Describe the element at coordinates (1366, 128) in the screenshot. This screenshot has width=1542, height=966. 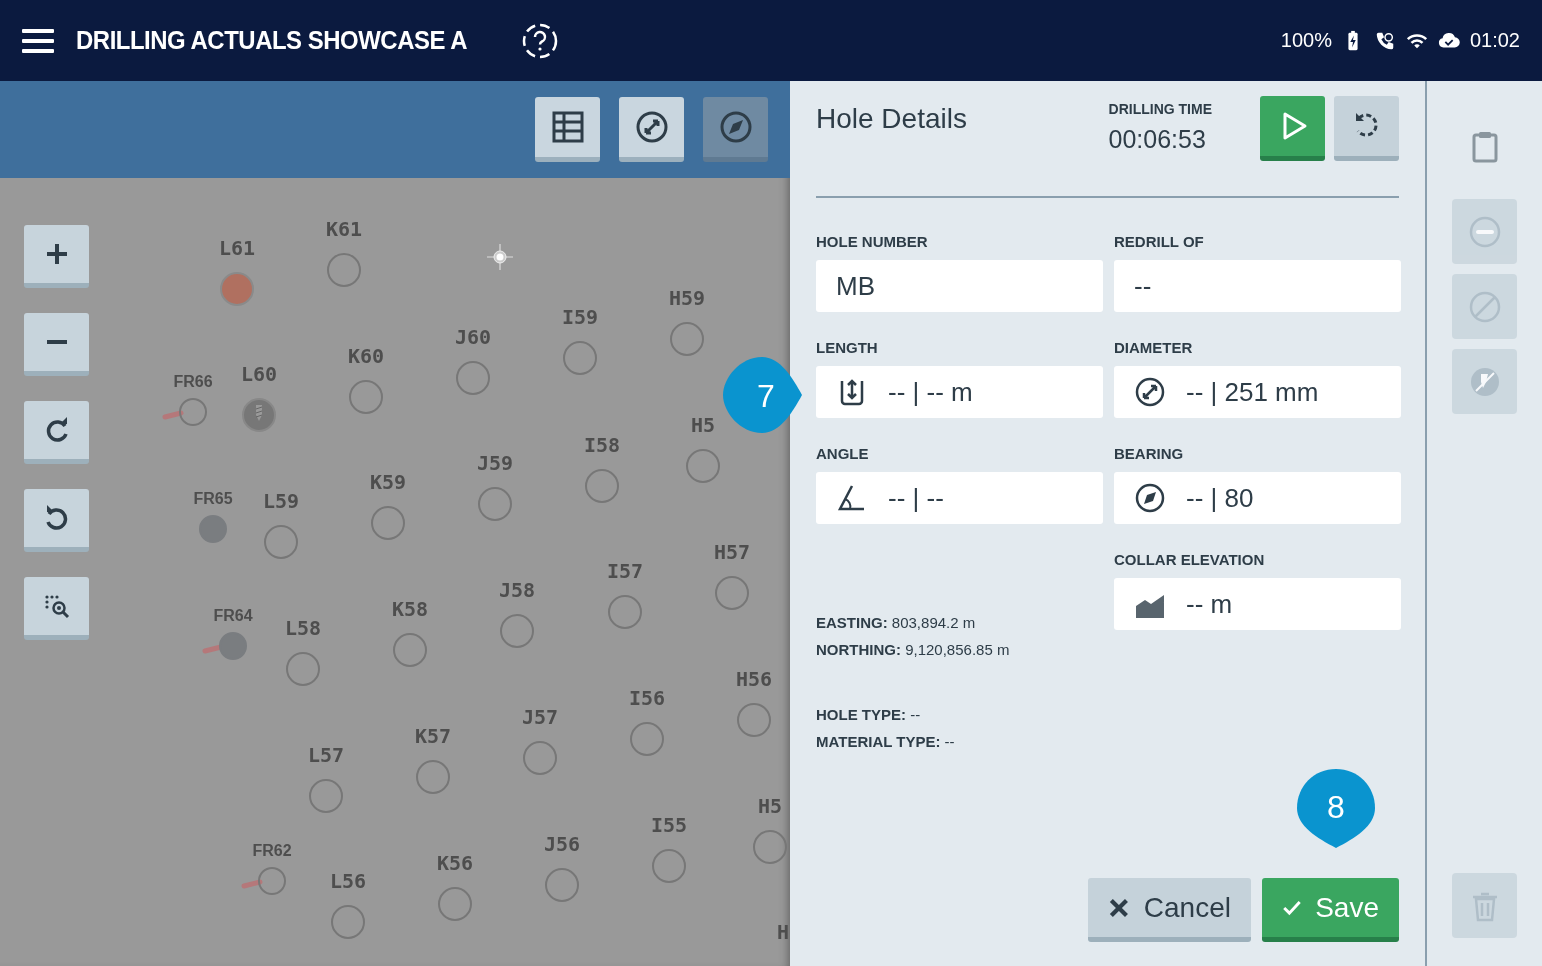
I see `reset-button` at that location.